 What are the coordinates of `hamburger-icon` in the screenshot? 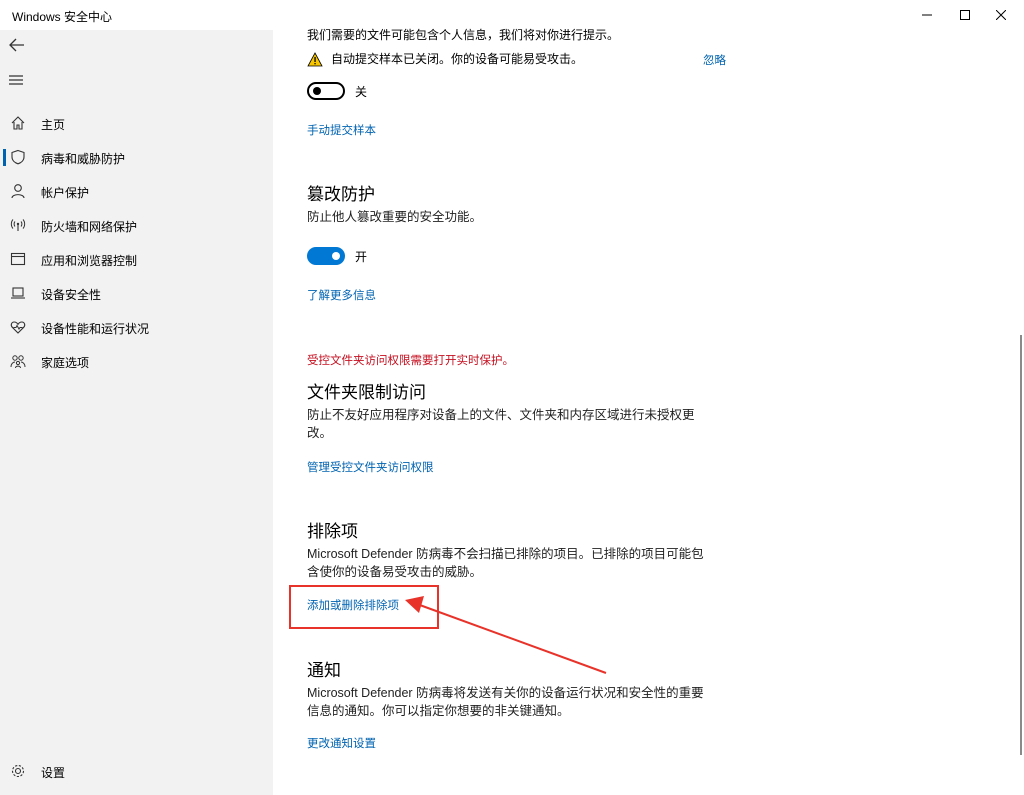 It's located at (16, 80).